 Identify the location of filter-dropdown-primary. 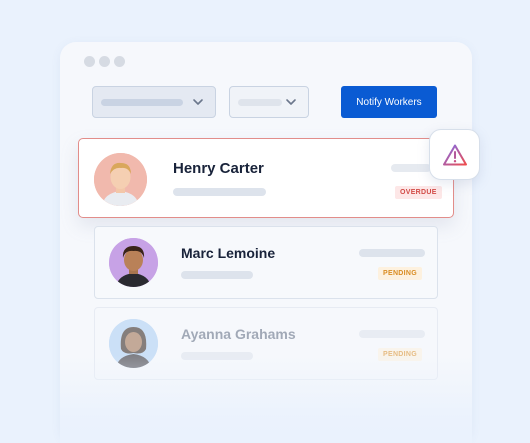
(154, 102).